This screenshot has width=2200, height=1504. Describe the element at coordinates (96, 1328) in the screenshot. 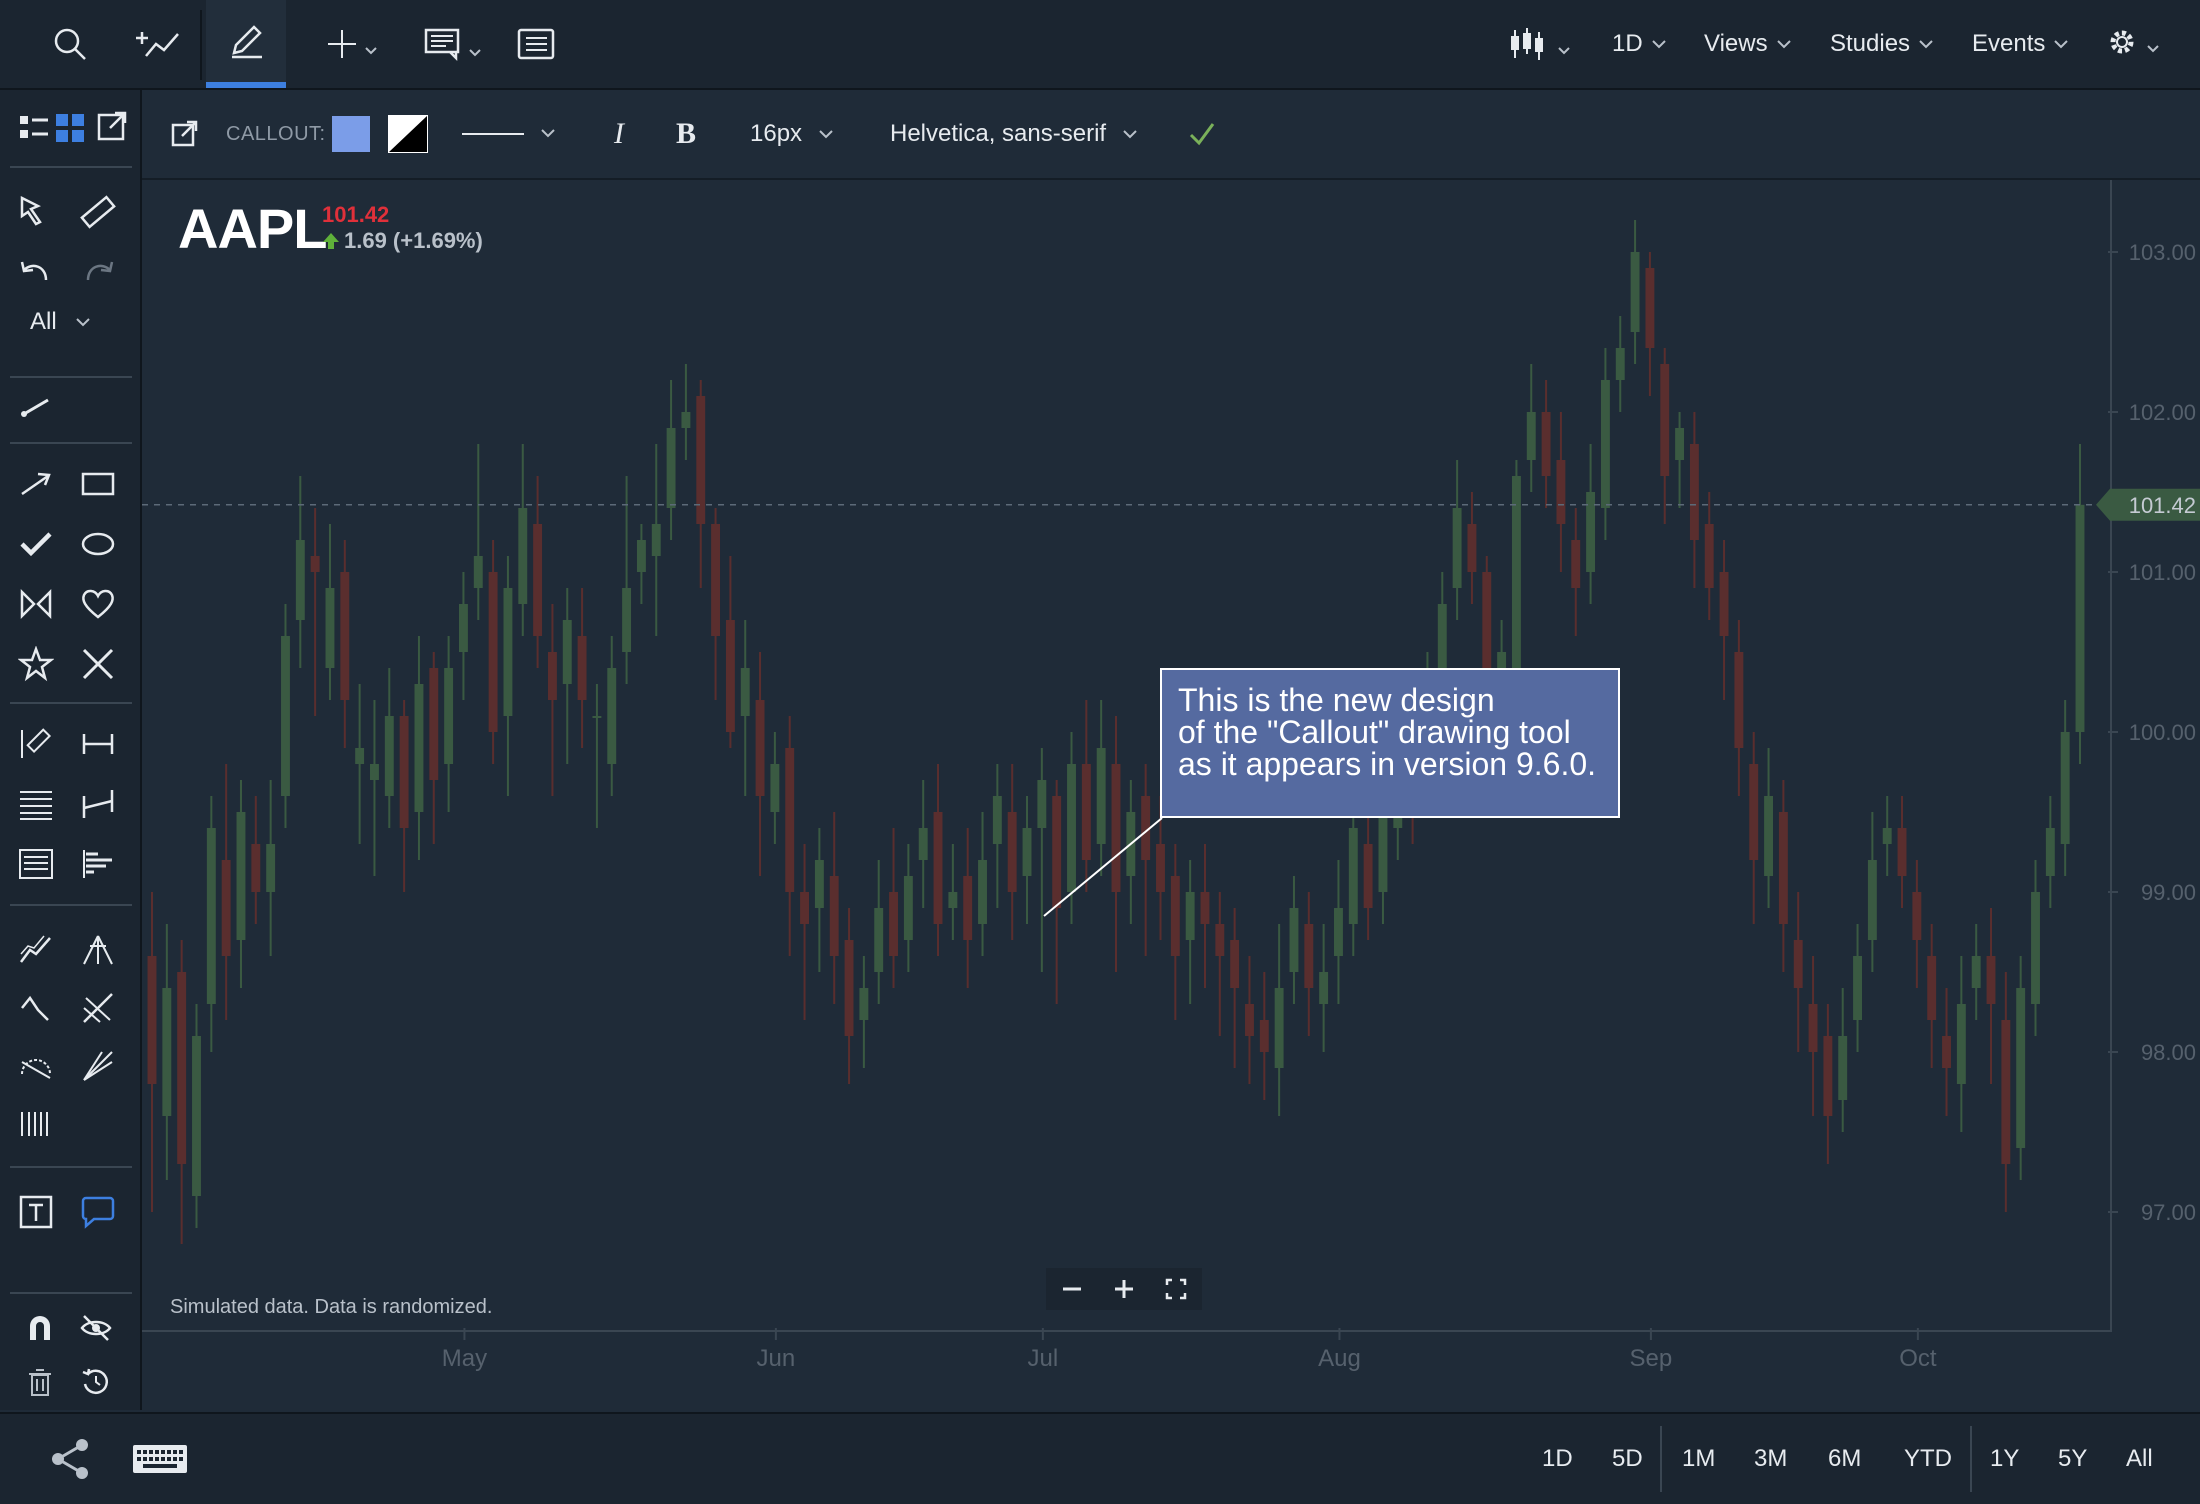

I see `hide-eye-icon` at that location.